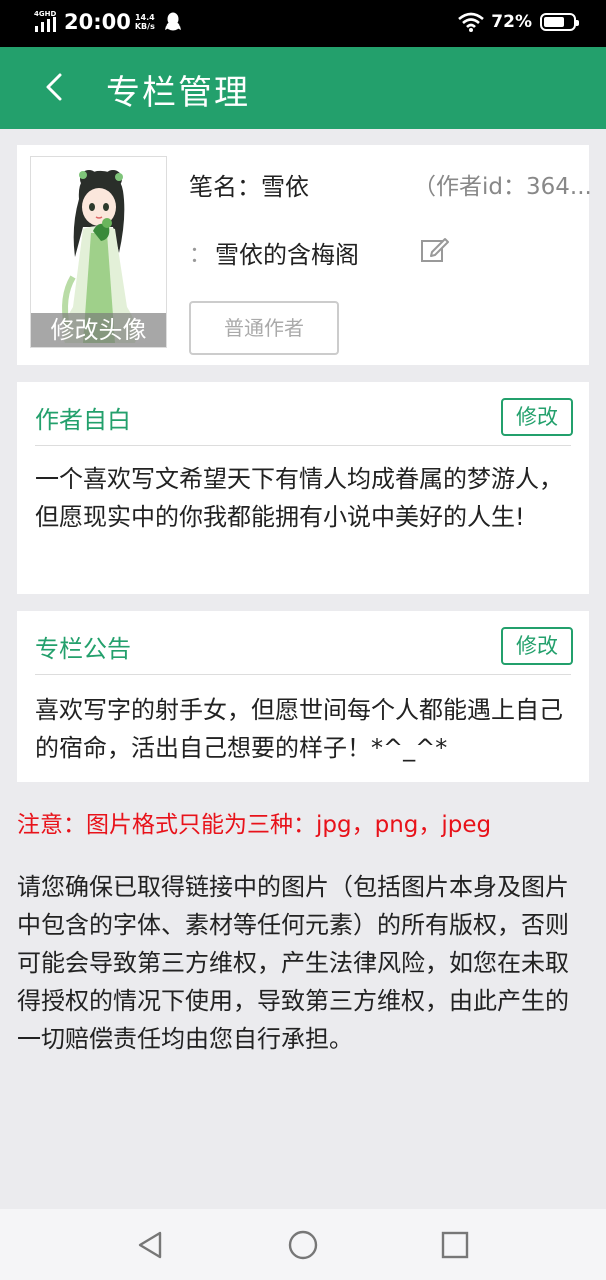 This screenshot has height=1280, width=606. What do you see at coordinates (537, 417) in the screenshot?
I see `edit-bio-button: 修改` at bounding box center [537, 417].